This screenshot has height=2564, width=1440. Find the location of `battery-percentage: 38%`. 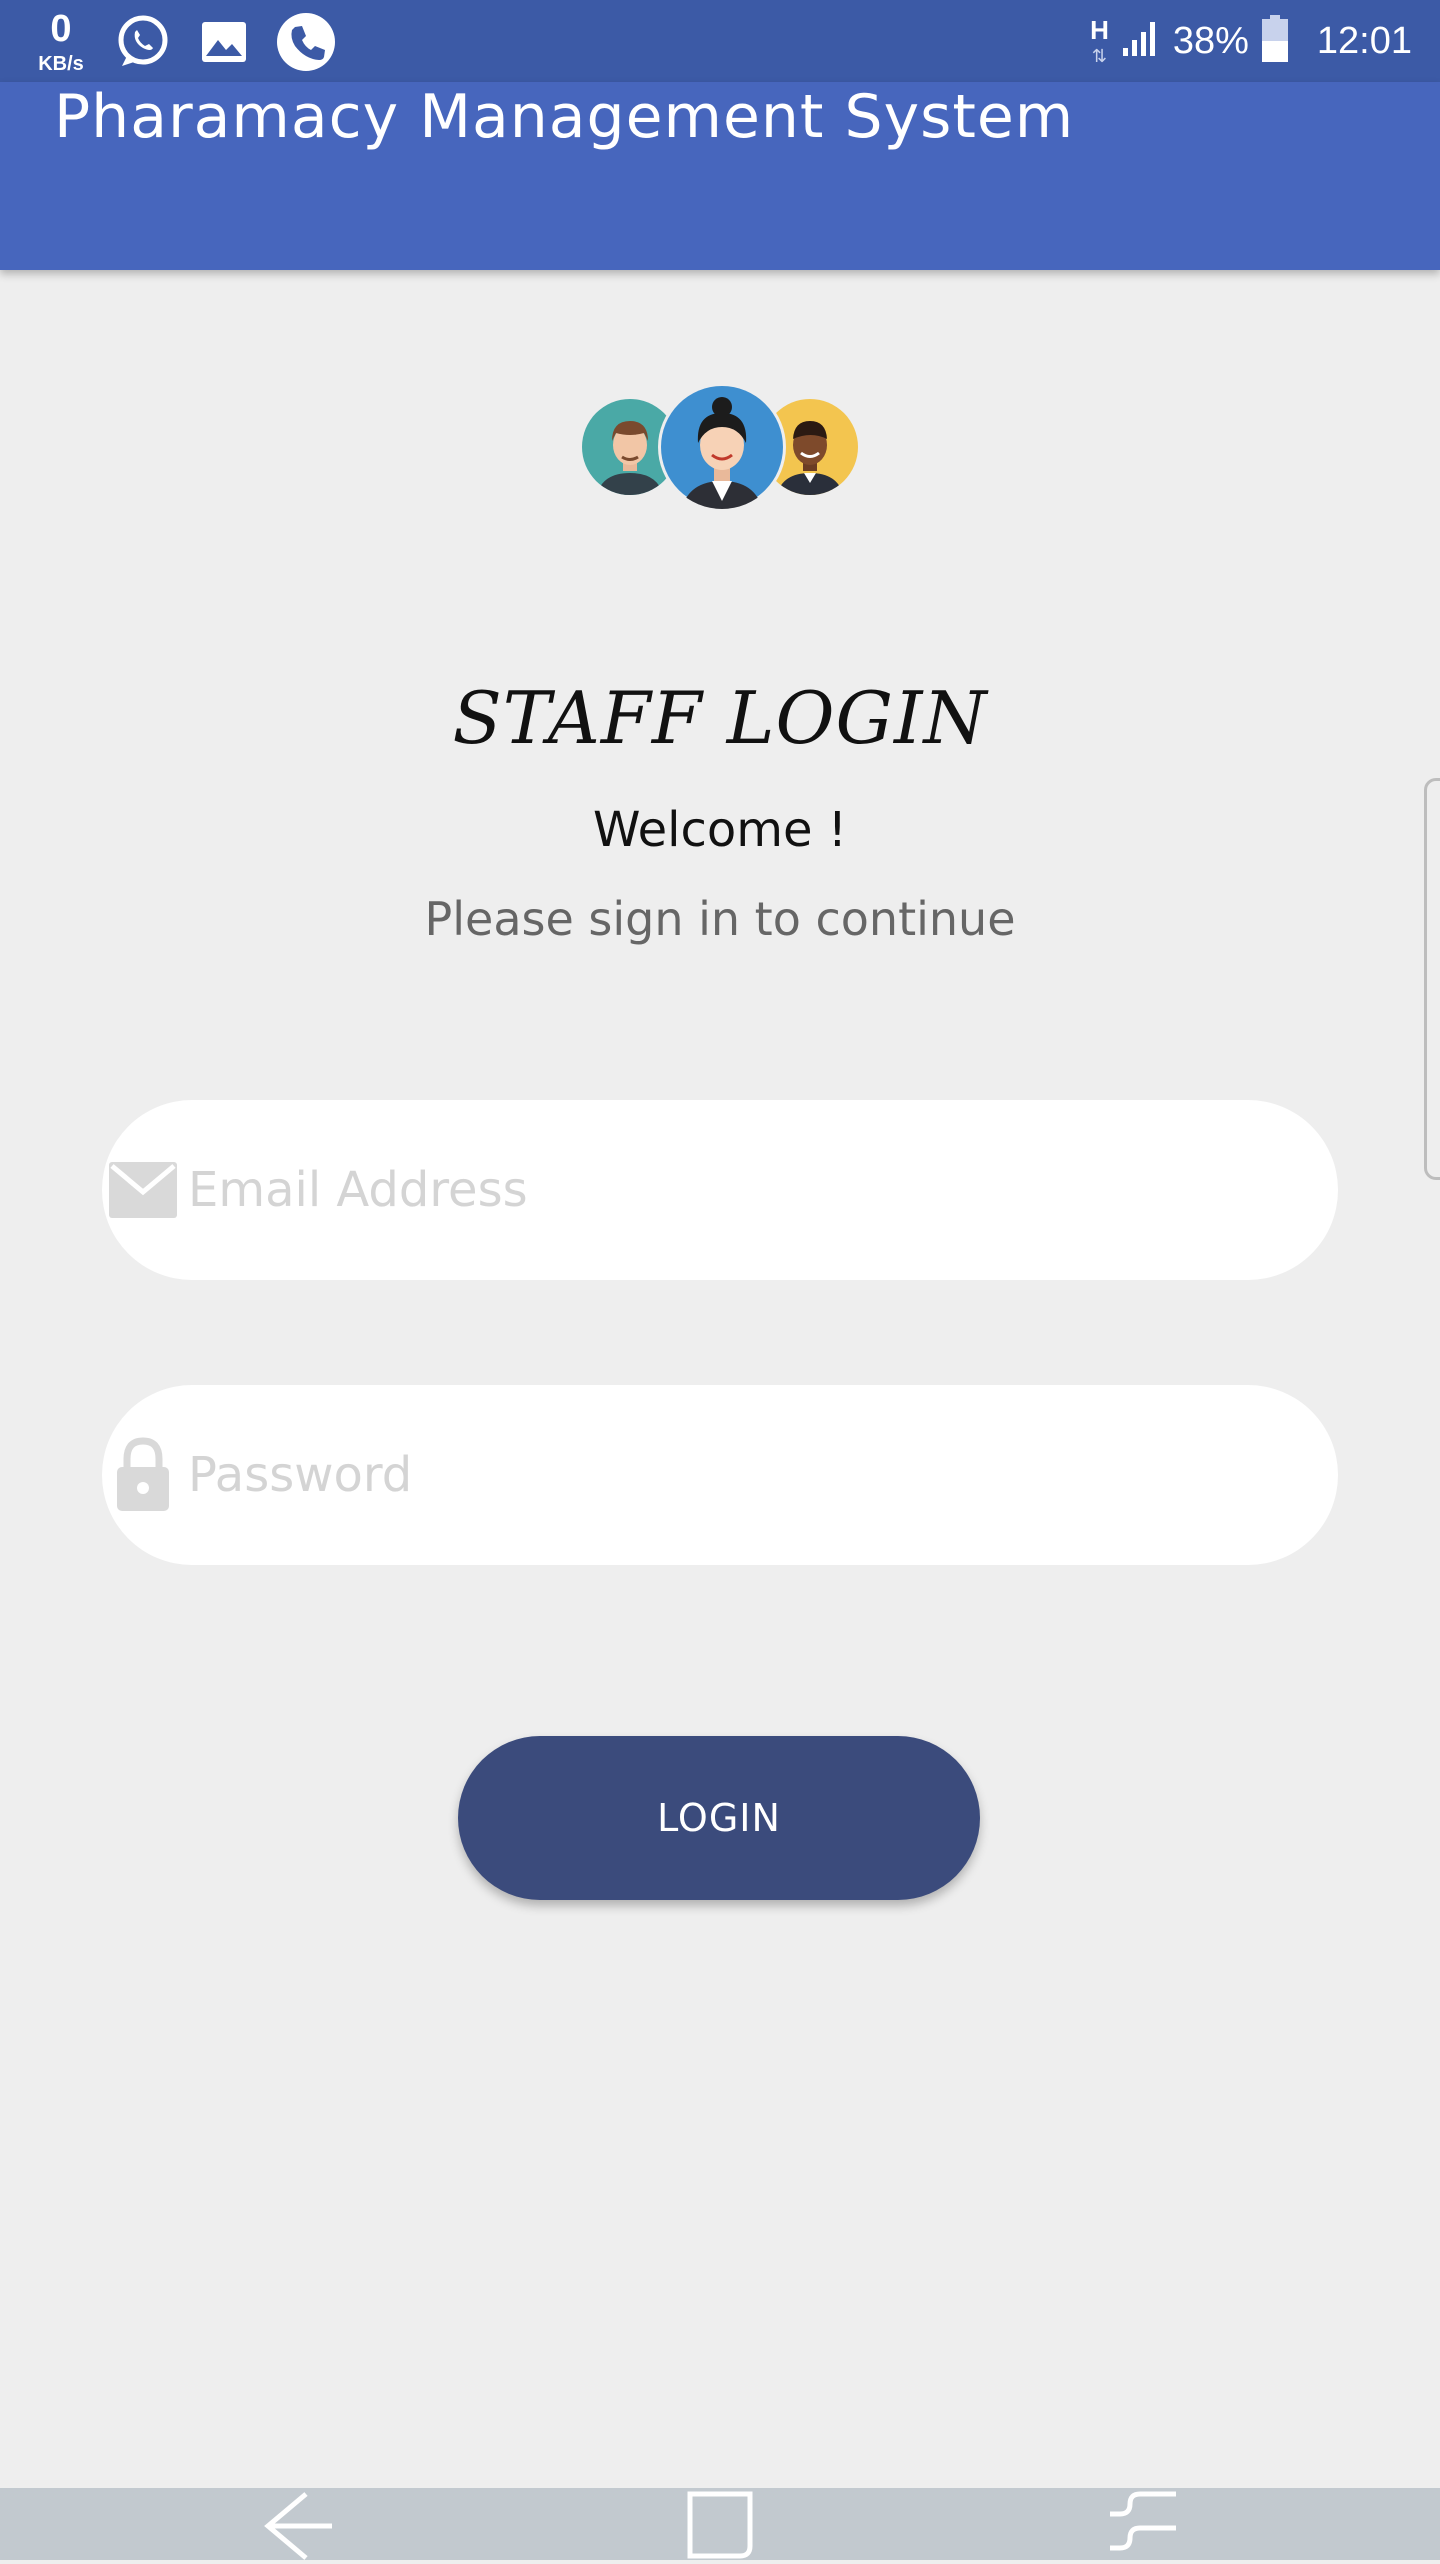

battery-percentage: 38% is located at coordinates (1210, 40).